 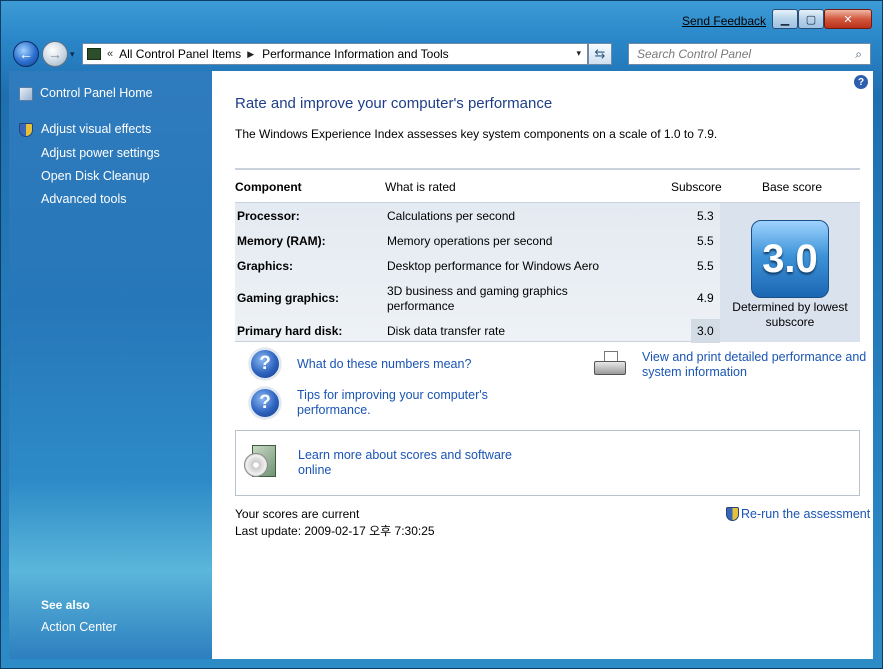 I want to click on last-update-text: Last update: 2009-02-17 오후 7:30:25, so click(x=335, y=531).